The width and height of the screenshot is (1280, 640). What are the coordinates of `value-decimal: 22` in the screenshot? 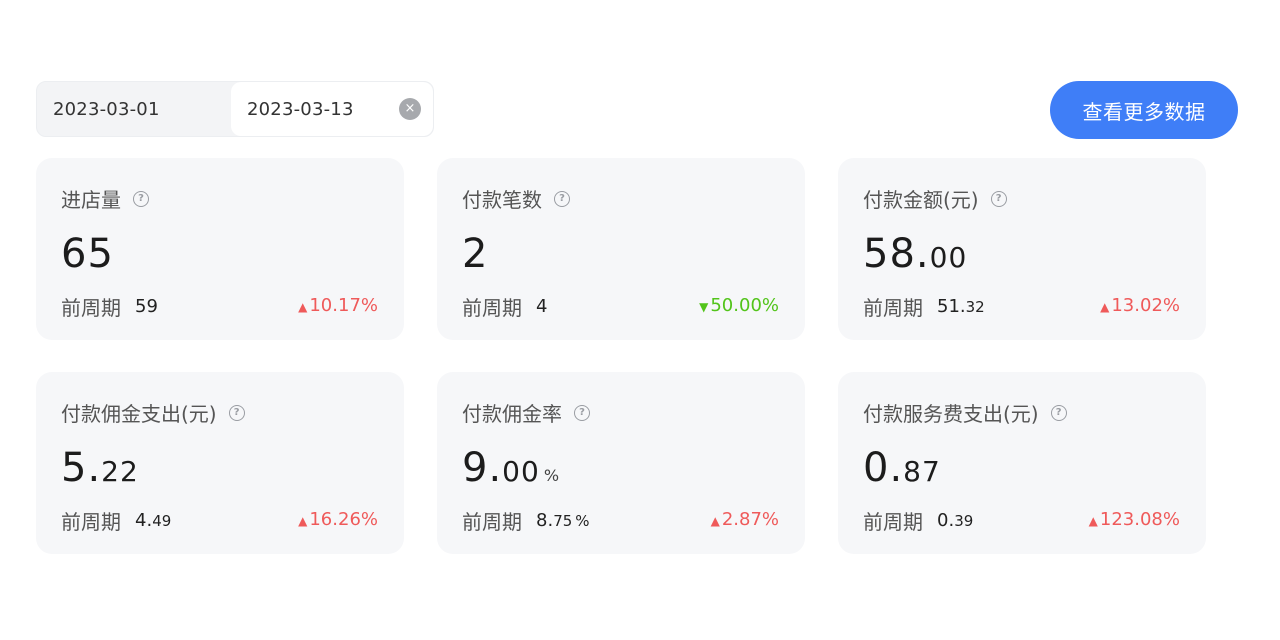 It's located at (120, 471).